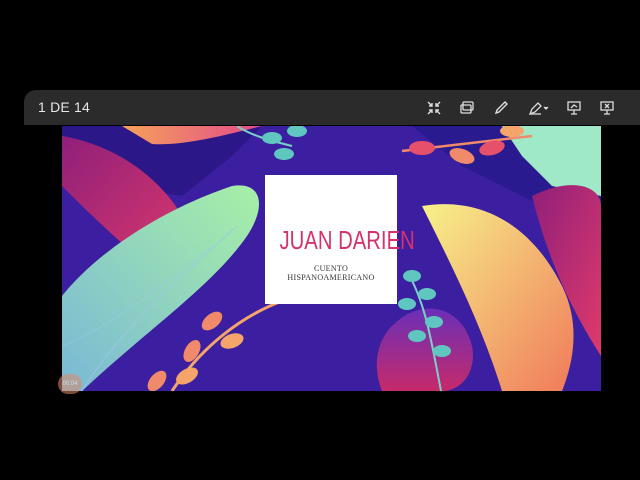 This screenshot has width=640, height=480. Describe the element at coordinates (70, 384) in the screenshot. I see `timer-badge: 00:04` at that location.